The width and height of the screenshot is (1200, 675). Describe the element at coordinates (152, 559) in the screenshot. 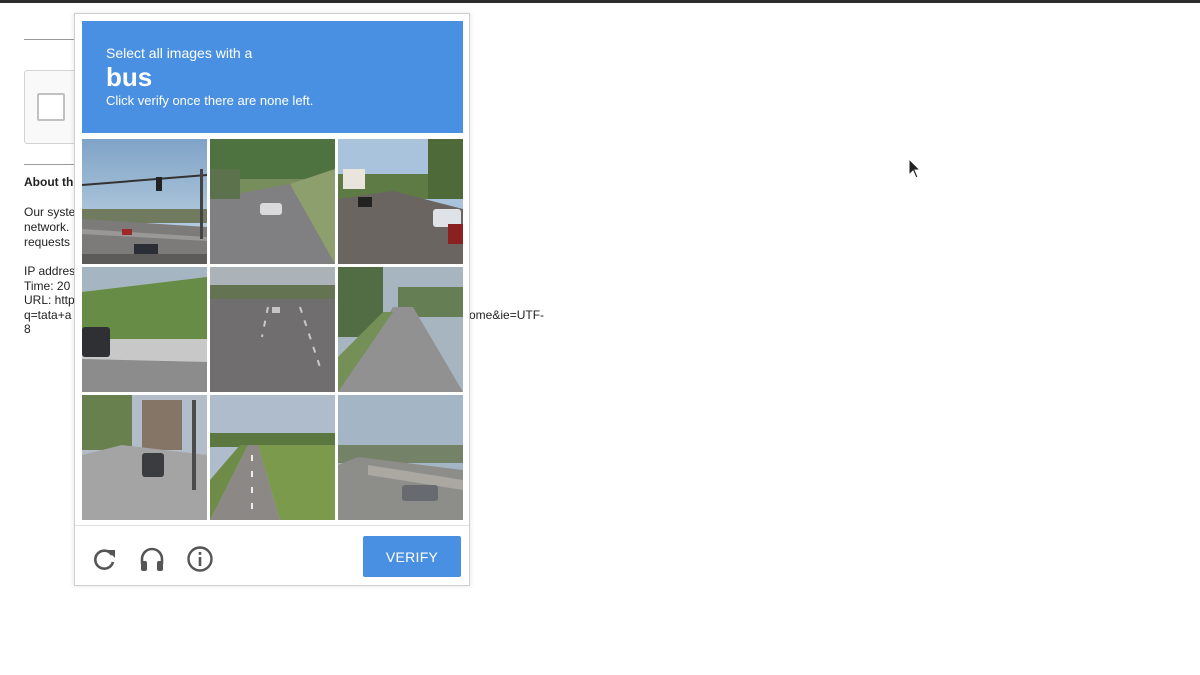

I see `headphones-icon` at that location.